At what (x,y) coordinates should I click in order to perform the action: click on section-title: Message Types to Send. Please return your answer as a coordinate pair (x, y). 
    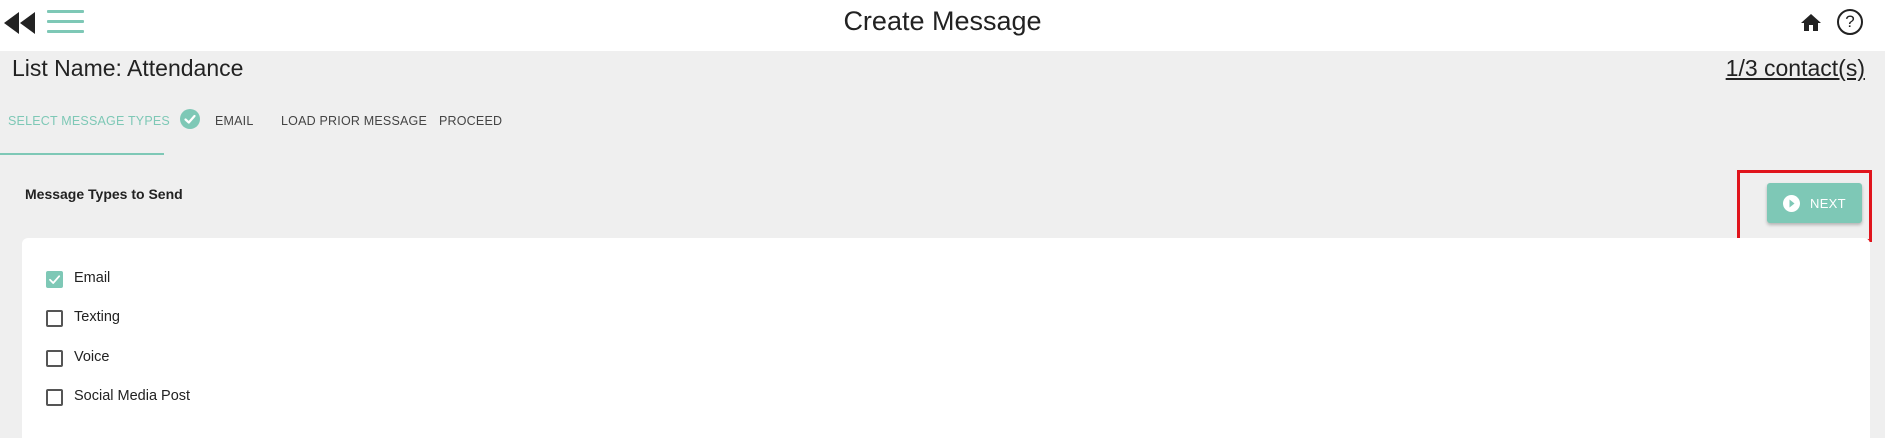
    Looking at the image, I should click on (104, 194).